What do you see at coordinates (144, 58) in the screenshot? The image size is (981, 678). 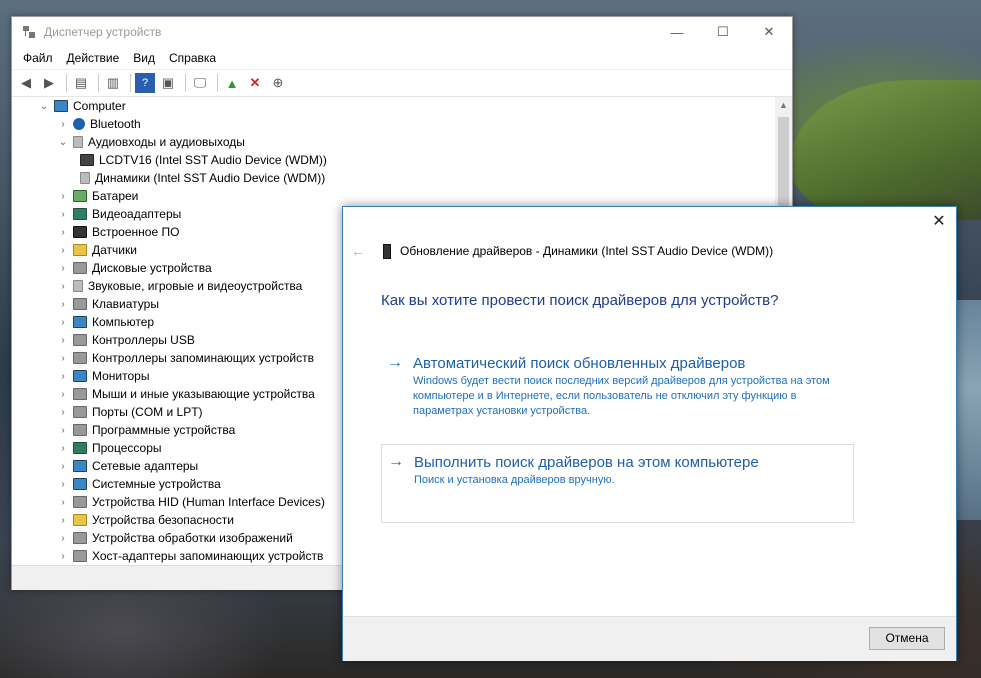 I see `menu-view: Вид` at bounding box center [144, 58].